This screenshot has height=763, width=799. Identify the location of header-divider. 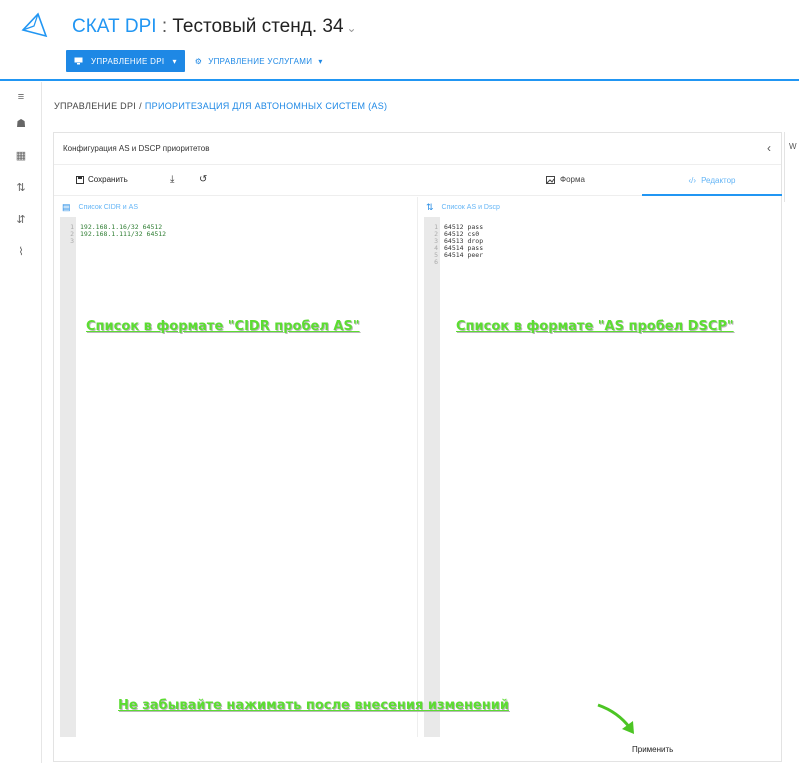
(399, 80).